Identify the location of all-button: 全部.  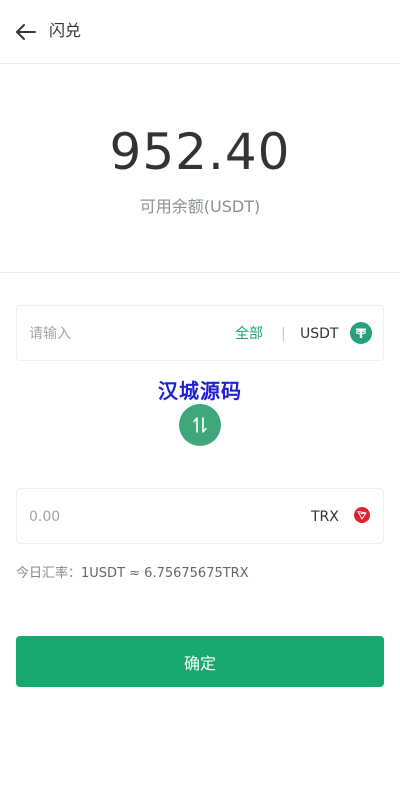
(249, 334).